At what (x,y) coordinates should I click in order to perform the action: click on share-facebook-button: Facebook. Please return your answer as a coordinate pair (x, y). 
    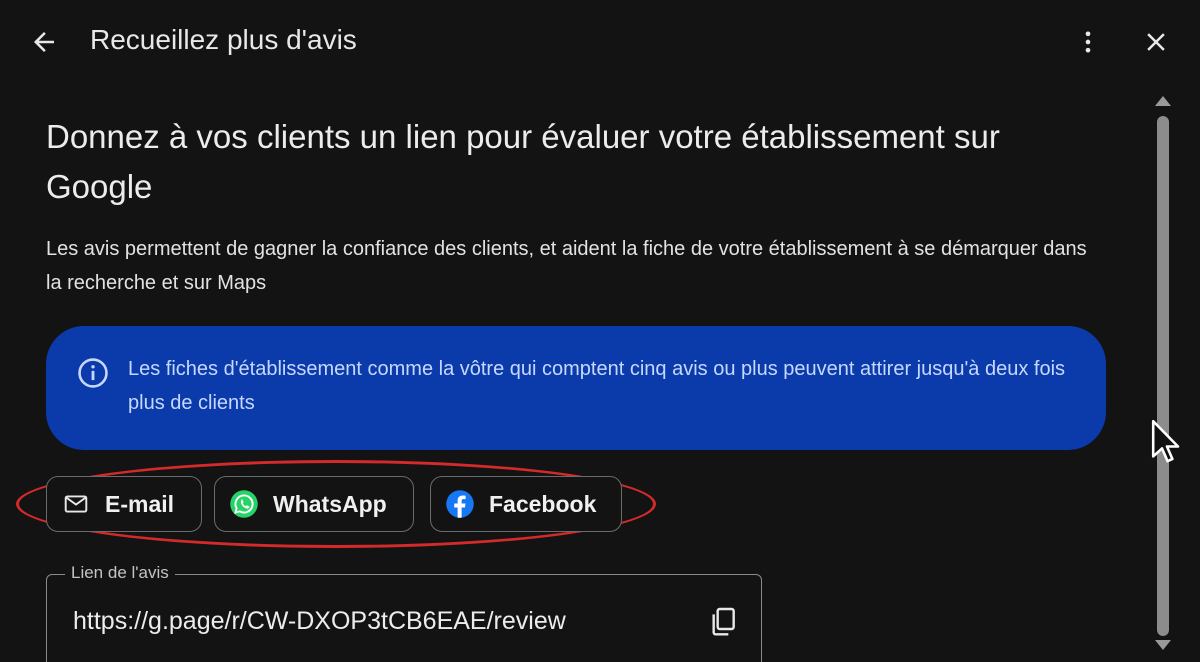
    Looking at the image, I should click on (526, 504).